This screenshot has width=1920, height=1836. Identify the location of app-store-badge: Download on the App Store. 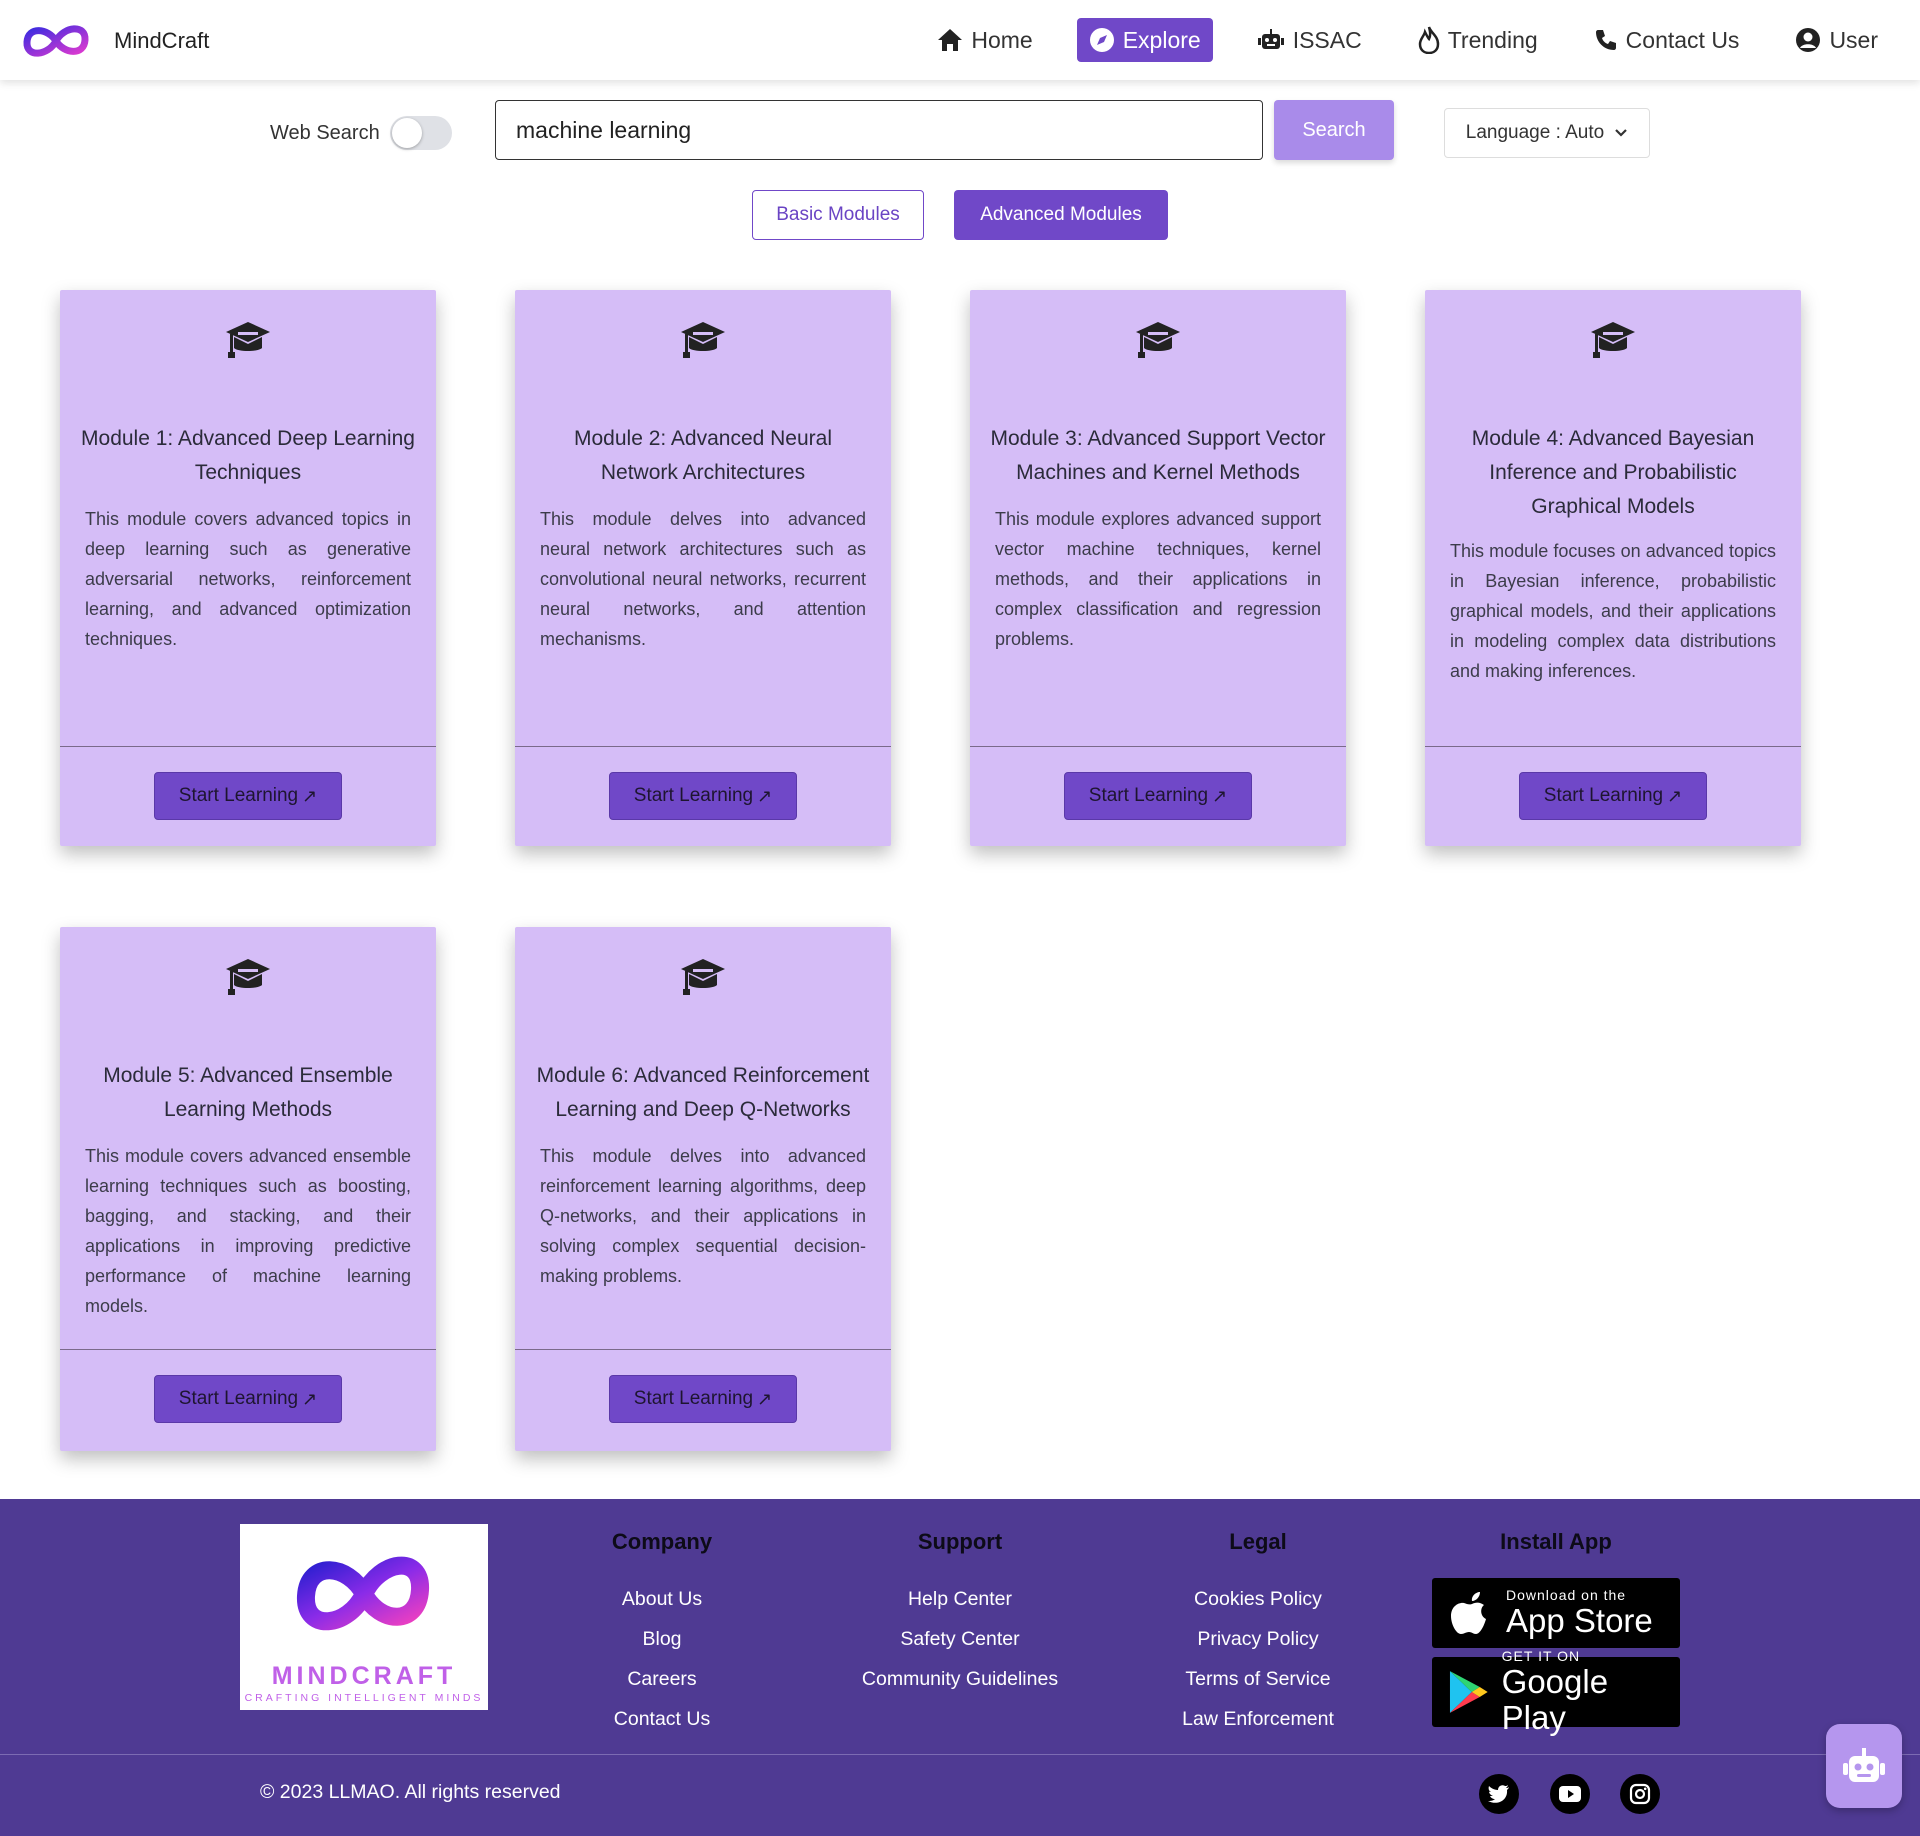
(1556, 1613).